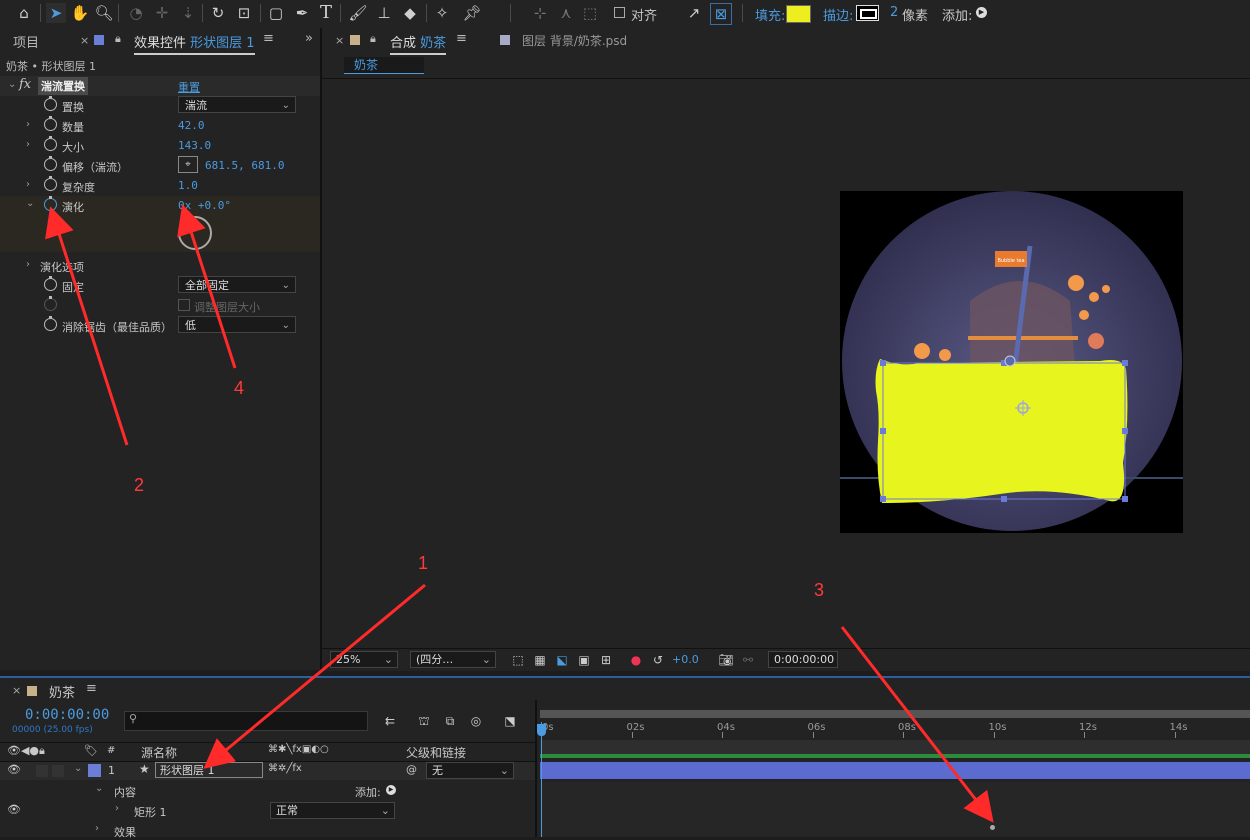 This screenshot has width=1250, height=840. I want to click on rectangle-row: 👁︎ › 矩形 1 正常 ⌄, so click(267, 811).